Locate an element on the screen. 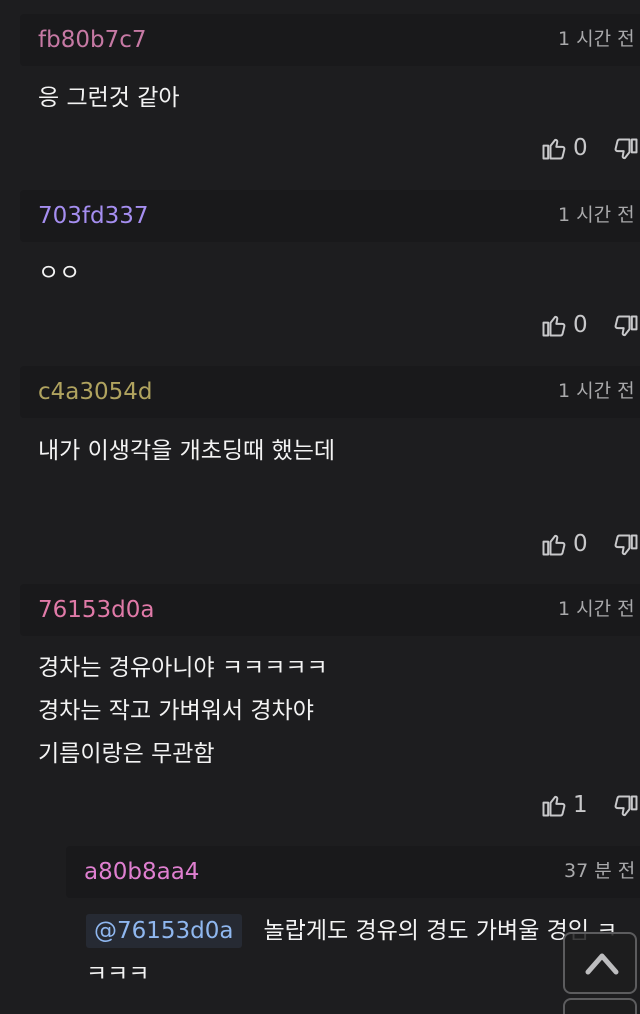  comment-body: 내가 이생각을 개초딩때 했는데 is located at coordinates (339, 451).